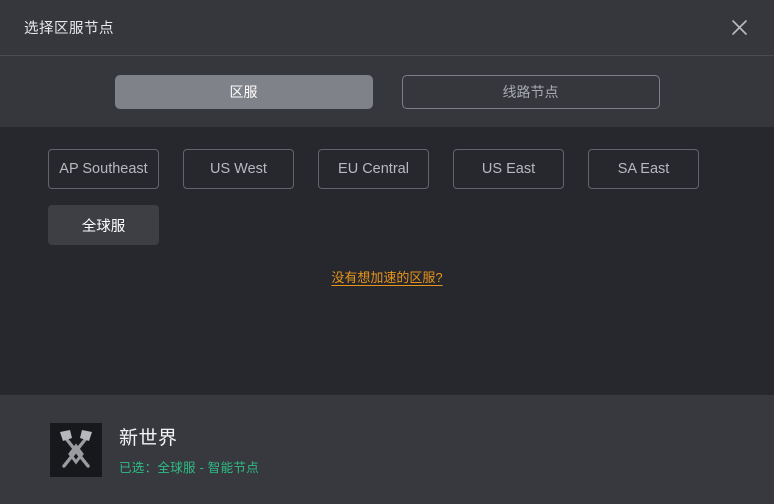 The height and width of the screenshot is (504, 774). I want to click on region-label: SA East, so click(643, 169).